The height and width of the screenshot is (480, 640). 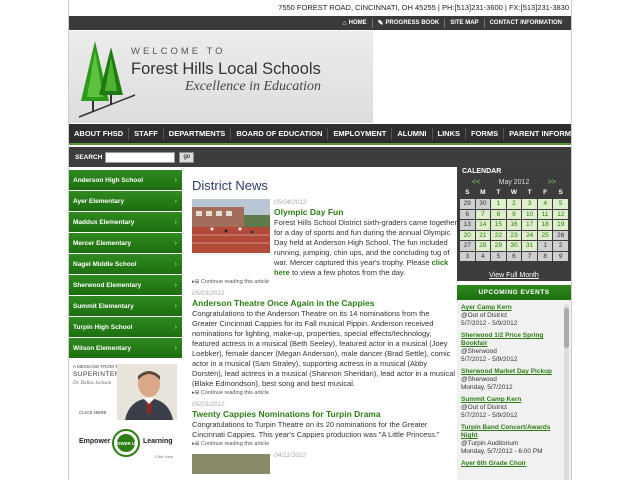 What do you see at coordinates (125, 222) in the screenshot?
I see `school-link-maddux: Maddux Elementary ›` at bounding box center [125, 222].